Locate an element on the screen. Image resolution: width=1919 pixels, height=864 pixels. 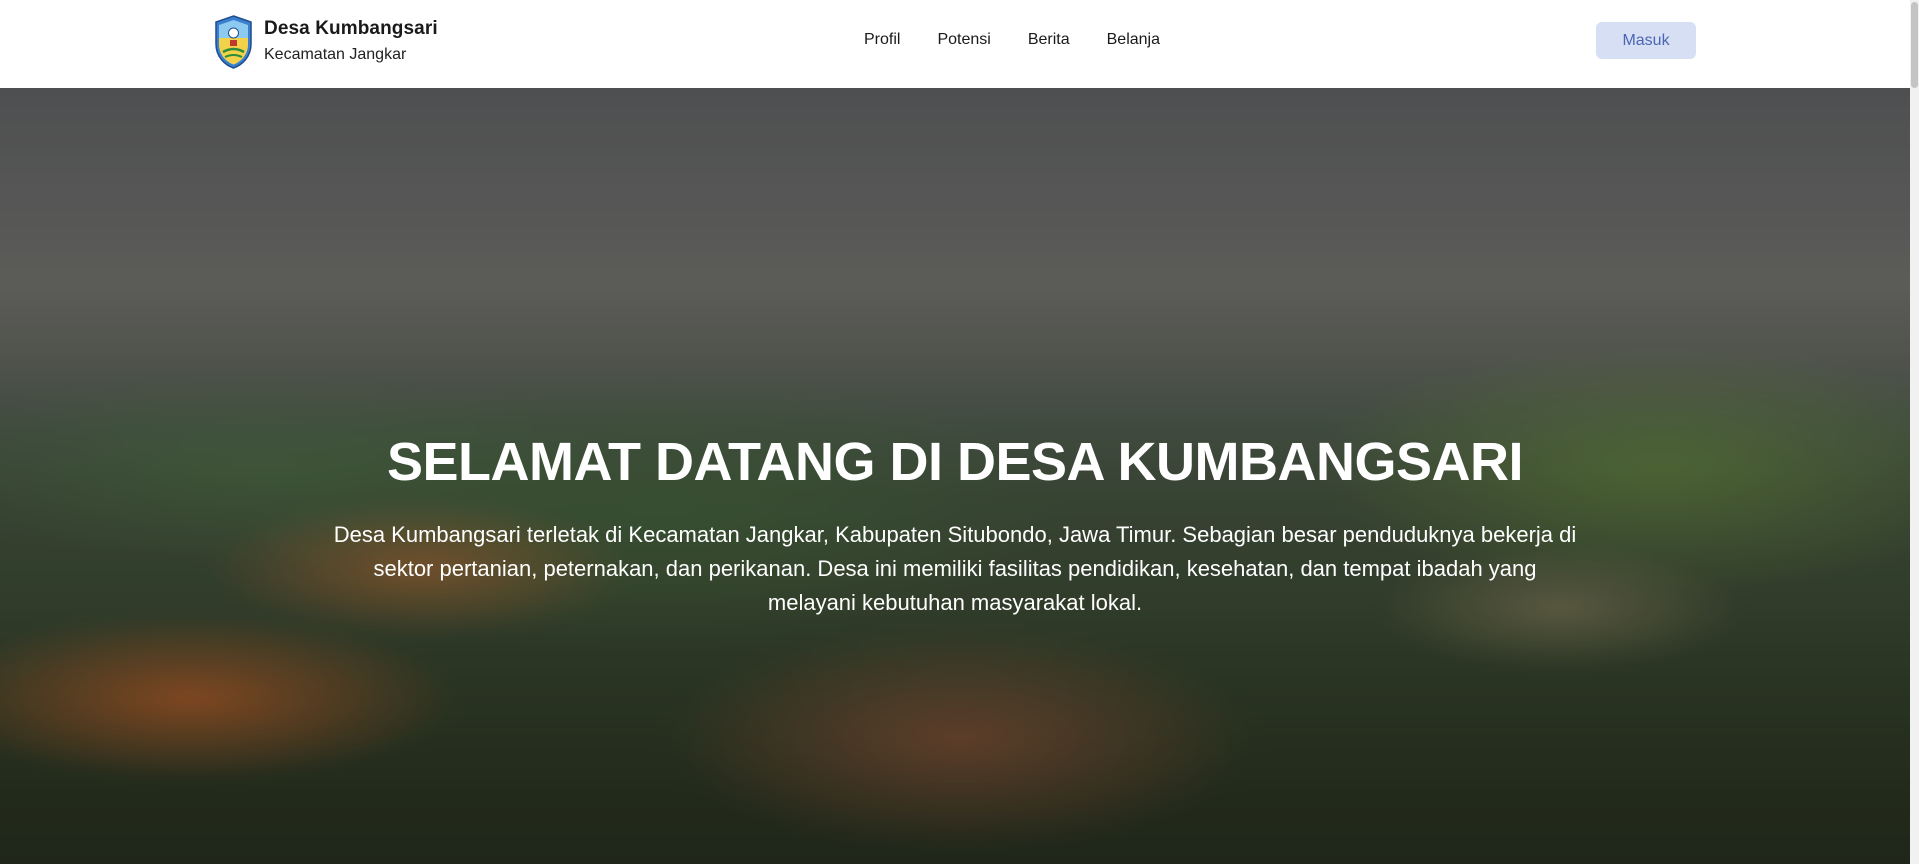
nav-belanja: Belanja is located at coordinates (1133, 40).